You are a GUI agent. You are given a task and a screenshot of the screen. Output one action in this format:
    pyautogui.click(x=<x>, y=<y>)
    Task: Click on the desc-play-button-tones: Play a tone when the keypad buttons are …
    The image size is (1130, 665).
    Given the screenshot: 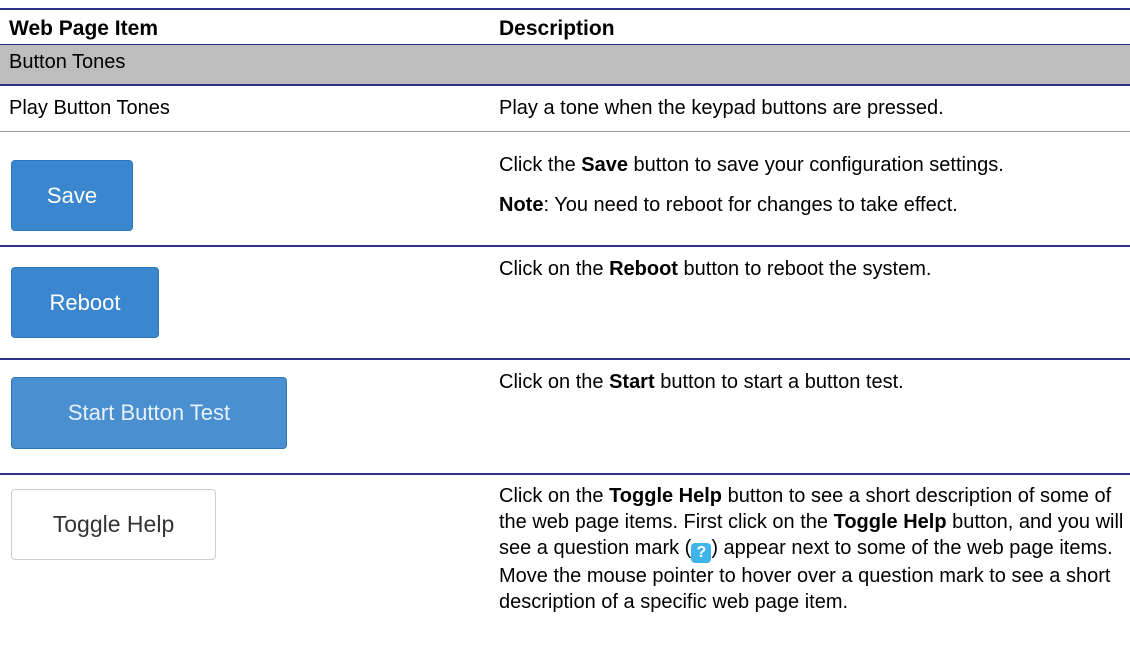 What is the action you would take?
    pyautogui.click(x=721, y=108)
    